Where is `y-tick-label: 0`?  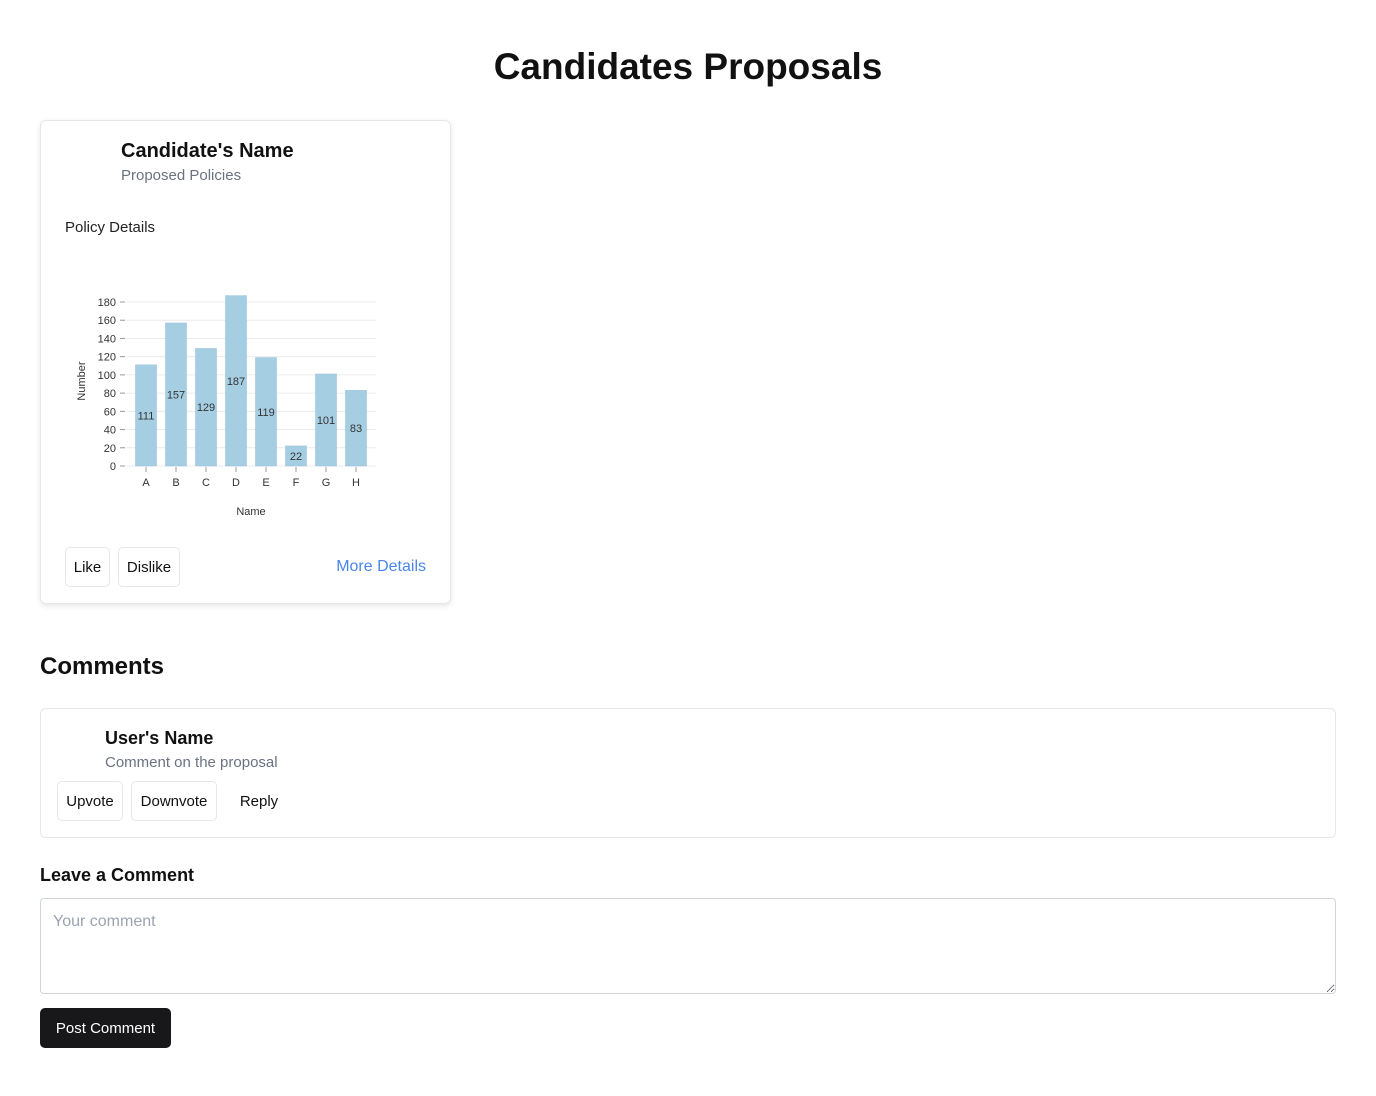 y-tick-label: 0 is located at coordinates (113, 467).